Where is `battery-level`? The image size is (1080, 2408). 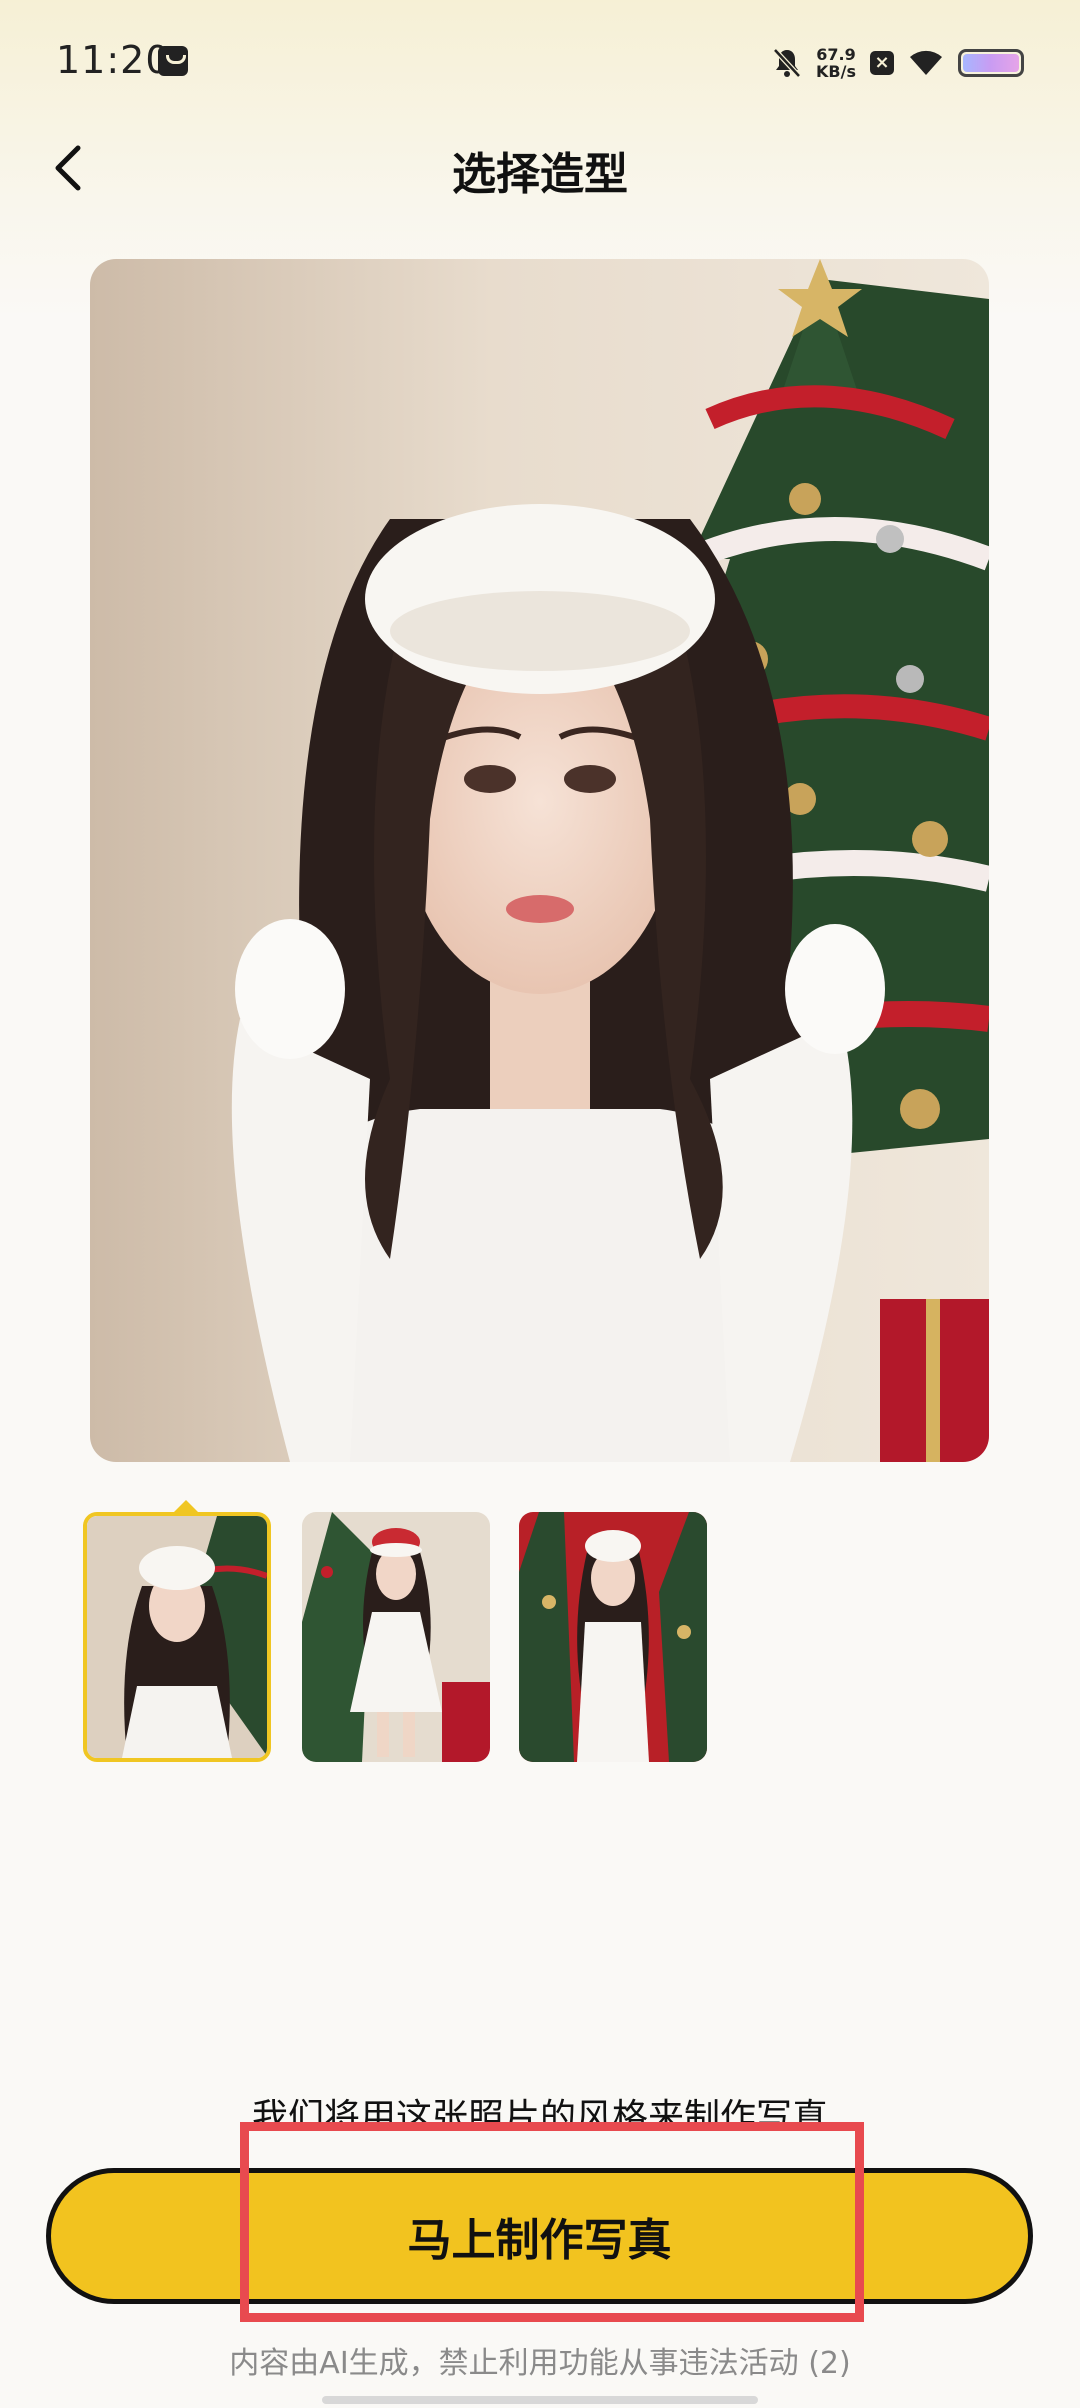 battery-level is located at coordinates (991, 63).